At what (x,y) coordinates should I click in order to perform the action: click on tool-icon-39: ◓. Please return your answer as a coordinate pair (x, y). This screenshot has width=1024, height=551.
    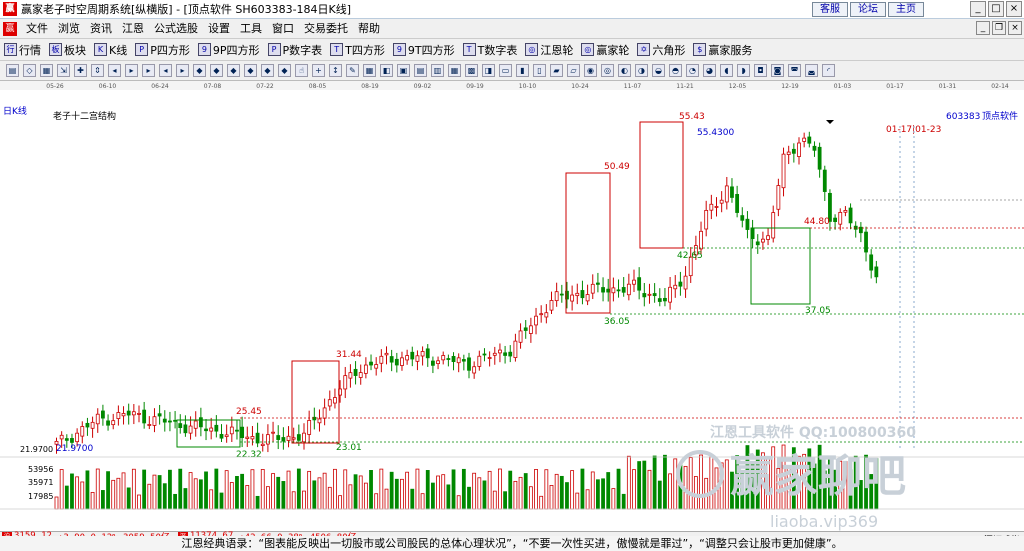
    Looking at the image, I should click on (675, 70).